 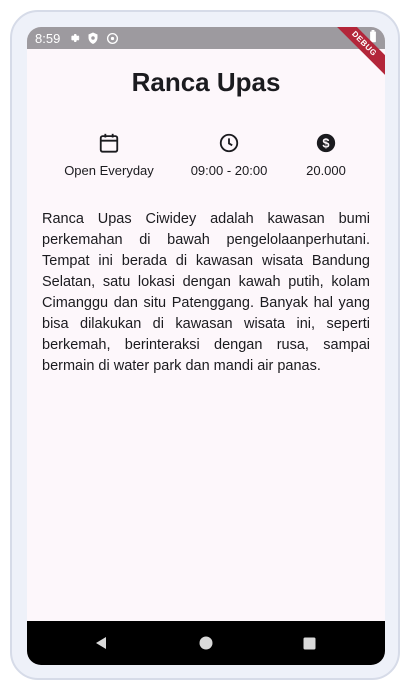 What do you see at coordinates (112, 38) in the screenshot?
I see `sync-icon` at bounding box center [112, 38].